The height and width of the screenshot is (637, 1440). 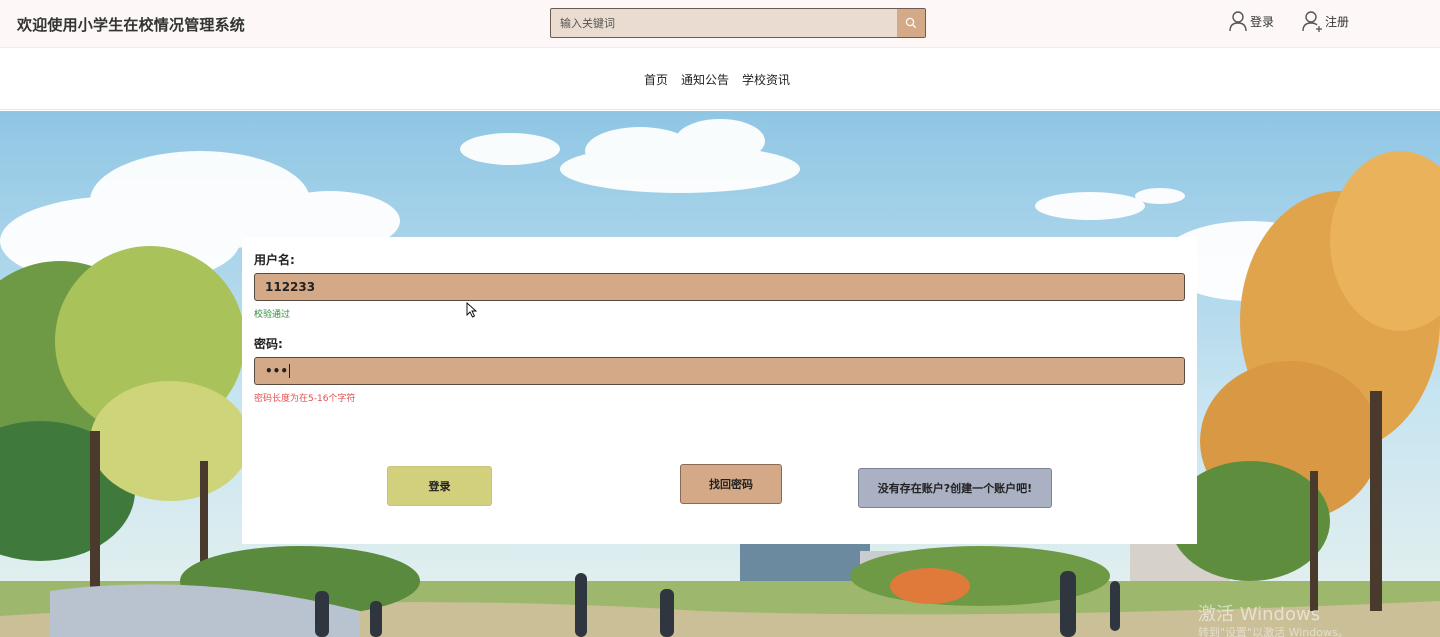 I want to click on search-icon, so click(x=911, y=23).